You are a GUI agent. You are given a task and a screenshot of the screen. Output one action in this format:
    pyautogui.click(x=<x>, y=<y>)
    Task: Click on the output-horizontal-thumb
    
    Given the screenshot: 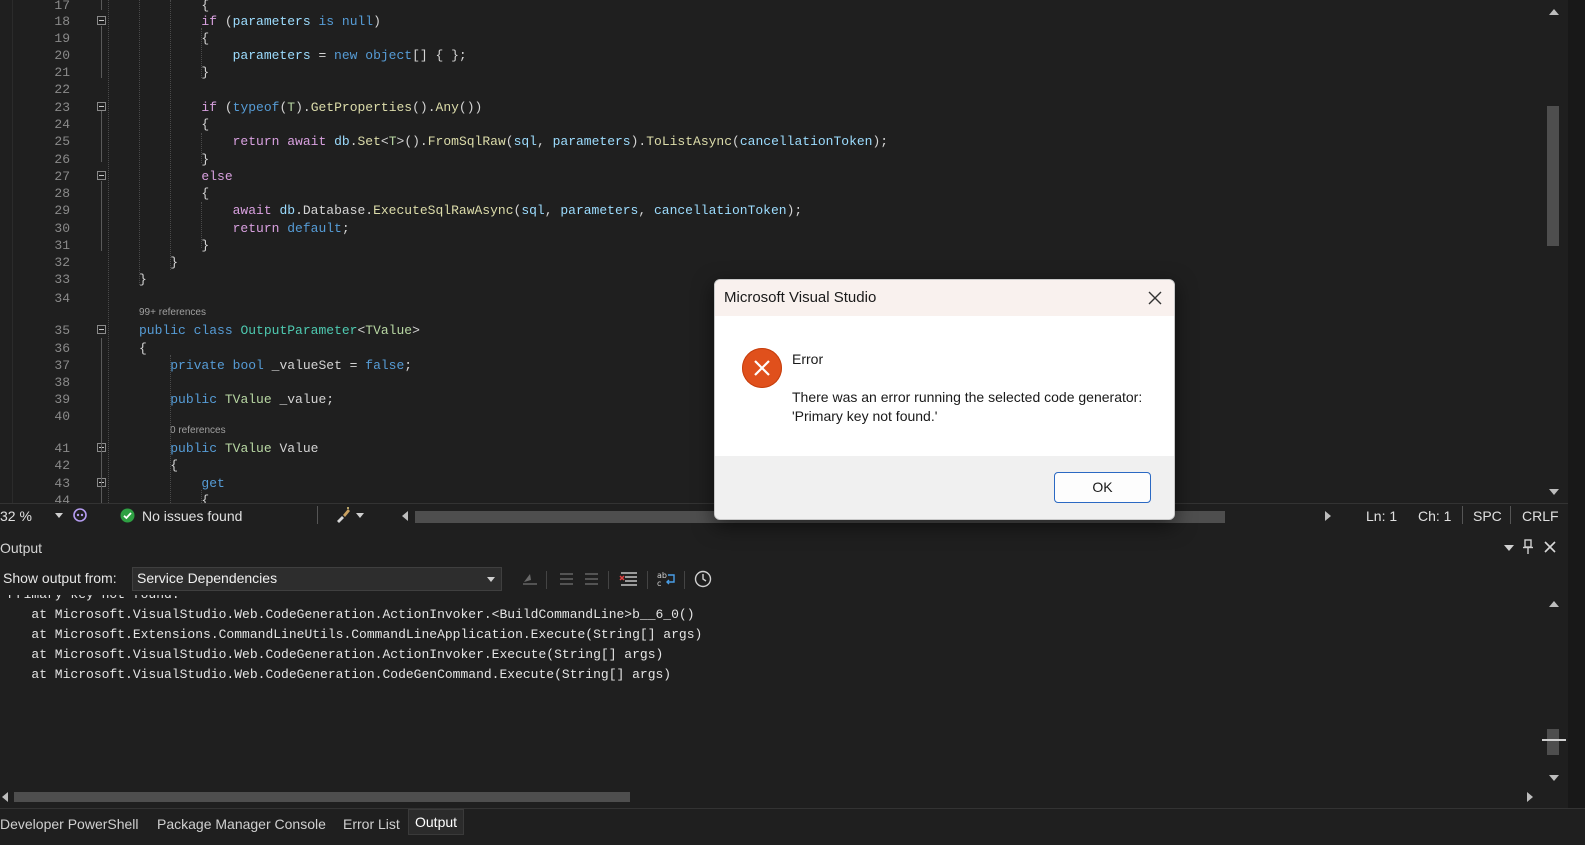 What is the action you would take?
    pyautogui.click(x=322, y=797)
    